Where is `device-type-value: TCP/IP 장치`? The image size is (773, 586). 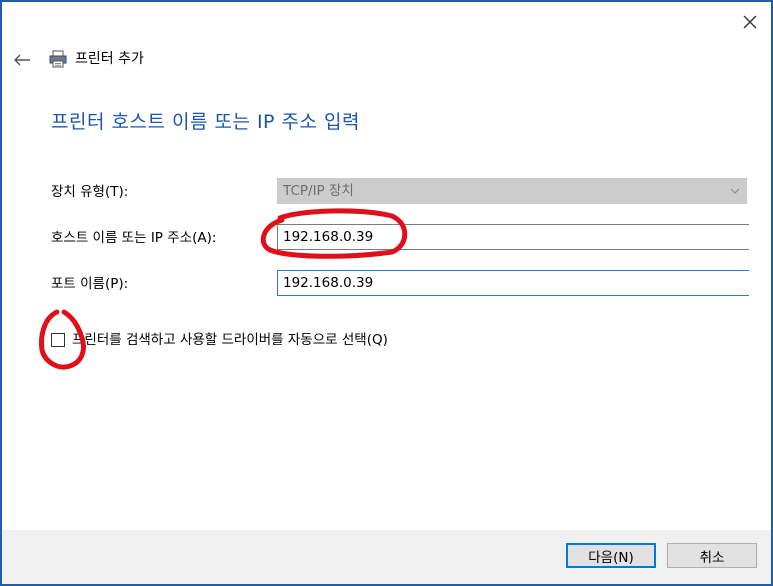 device-type-value: TCP/IP 장치 is located at coordinates (318, 191).